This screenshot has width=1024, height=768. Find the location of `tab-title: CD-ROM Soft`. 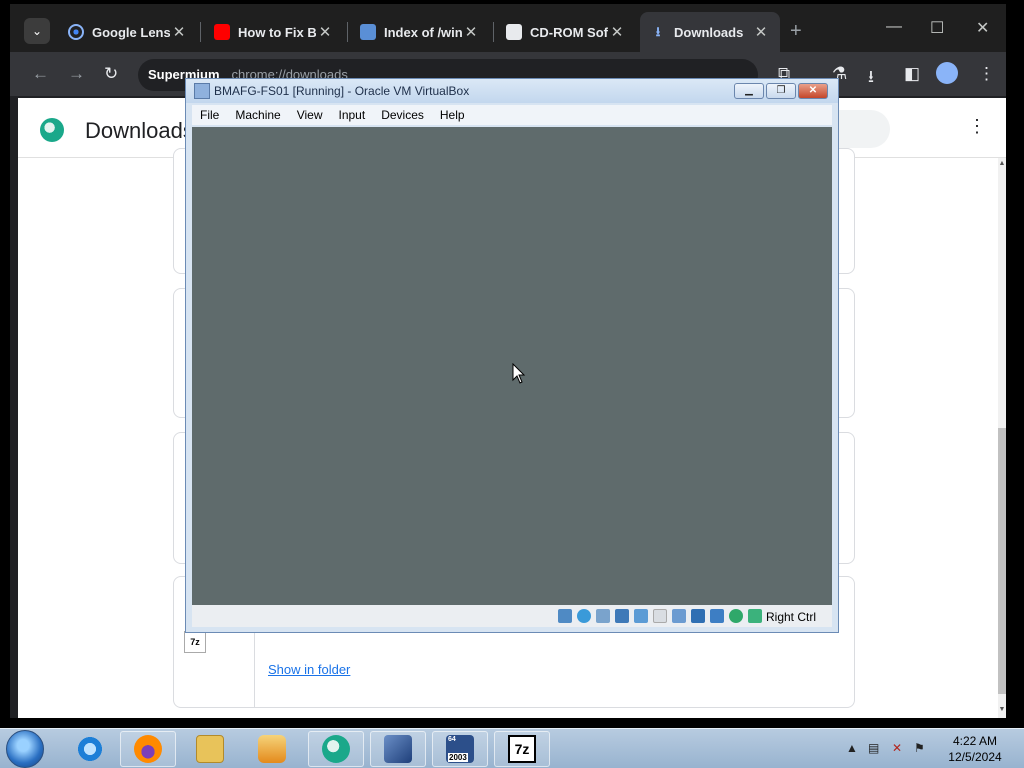

tab-title: CD-ROM Soft is located at coordinates (569, 32).